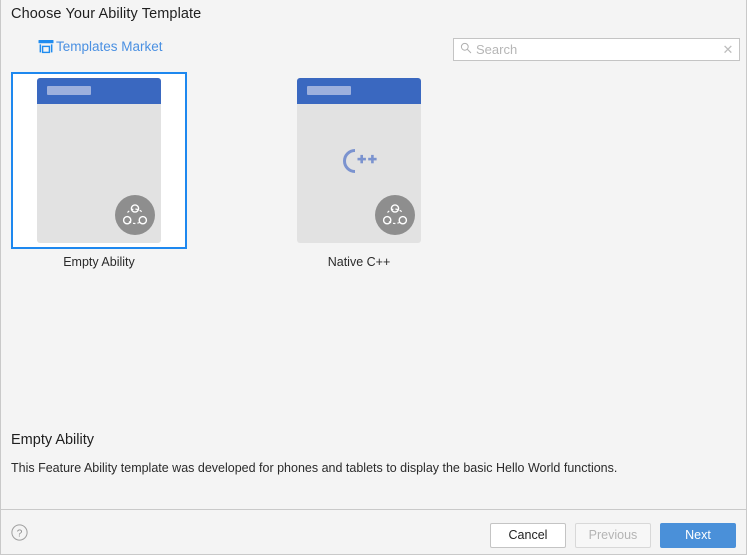 Image resolution: width=747 pixels, height=555 pixels. What do you see at coordinates (528, 535) in the screenshot?
I see `cancel-button: Cancel` at bounding box center [528, 535].